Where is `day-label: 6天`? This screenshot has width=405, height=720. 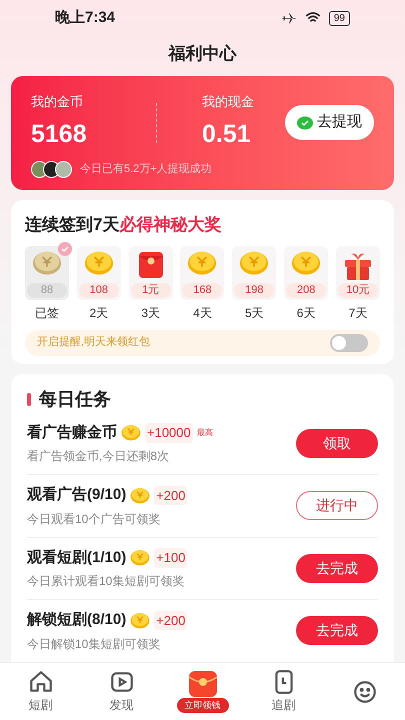 day-label: 6天 is located at coordinates (306, 313).